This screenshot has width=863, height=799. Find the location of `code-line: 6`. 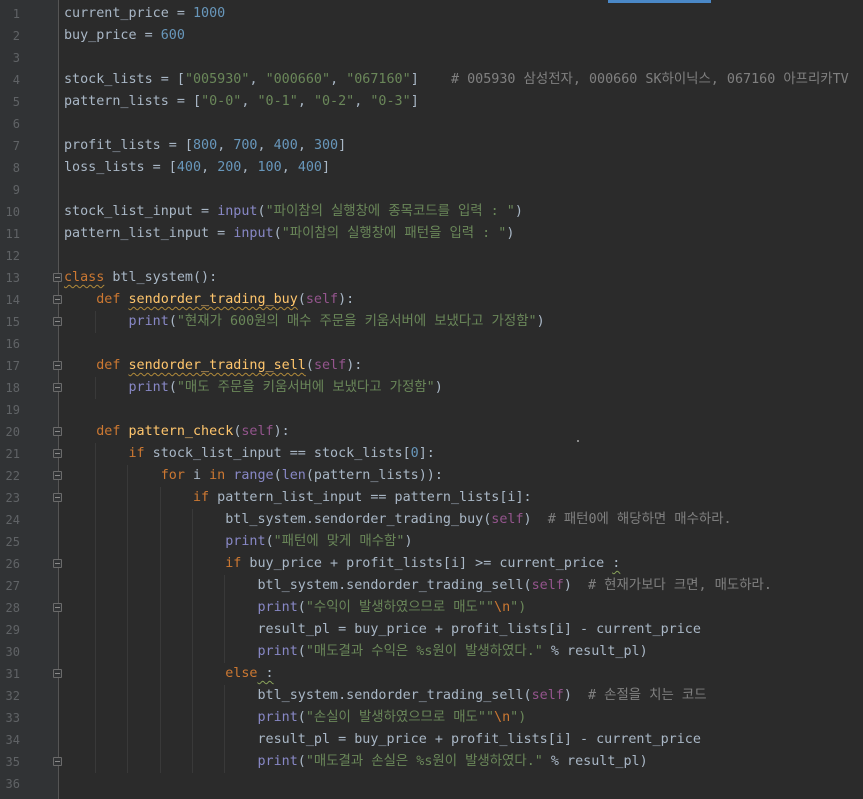

code-line: 6 is located at coordinates (431, 124).